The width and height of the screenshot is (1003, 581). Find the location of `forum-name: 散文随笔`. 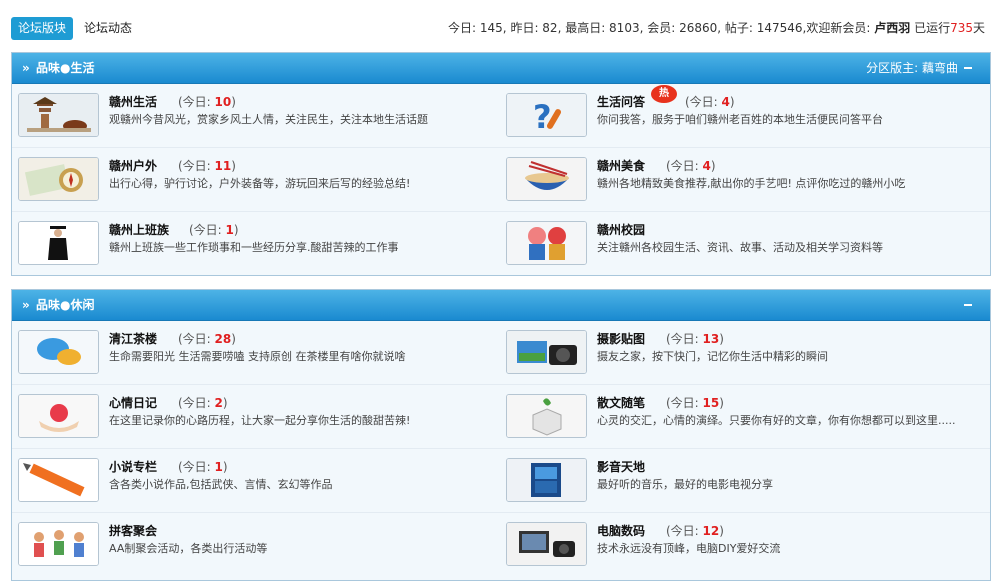

forum-name: 散文随笔 is located at coordinates (621, 402).